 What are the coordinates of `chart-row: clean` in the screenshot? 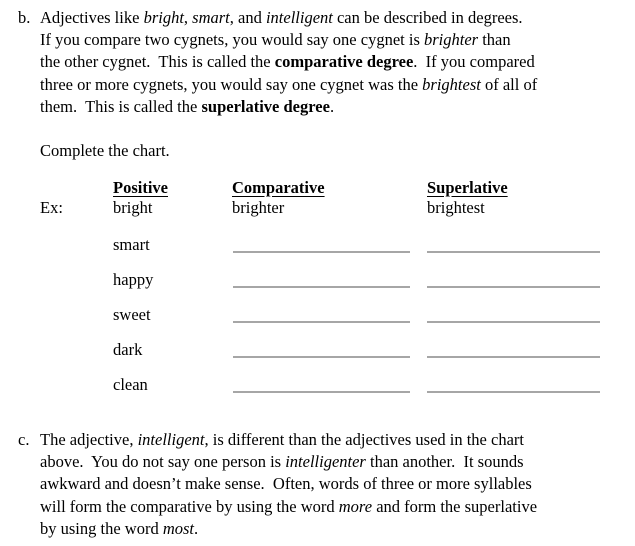 It's located at (317, 392).